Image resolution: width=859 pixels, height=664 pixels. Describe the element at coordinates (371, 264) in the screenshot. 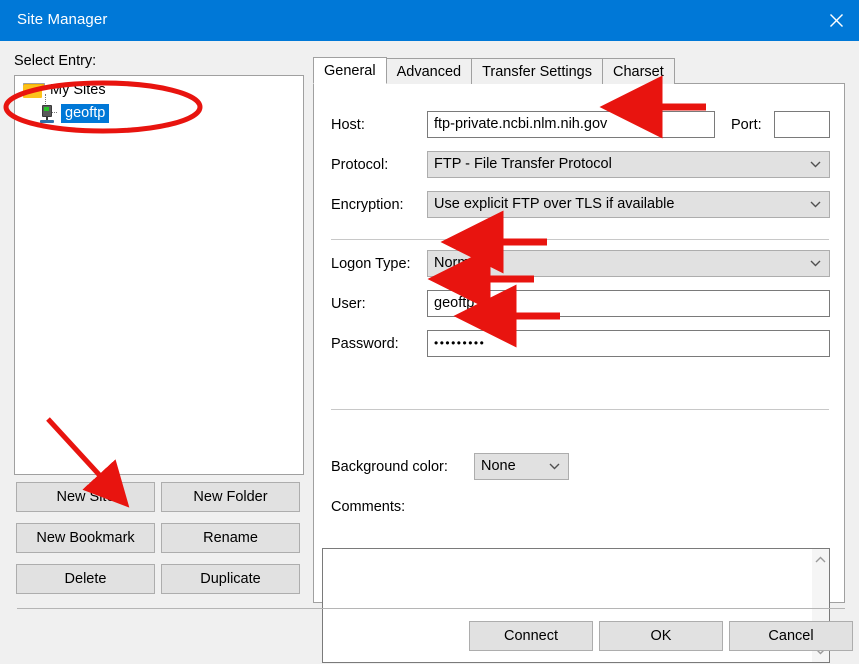

I see `logon-type-label: Logon Type:` at that location.